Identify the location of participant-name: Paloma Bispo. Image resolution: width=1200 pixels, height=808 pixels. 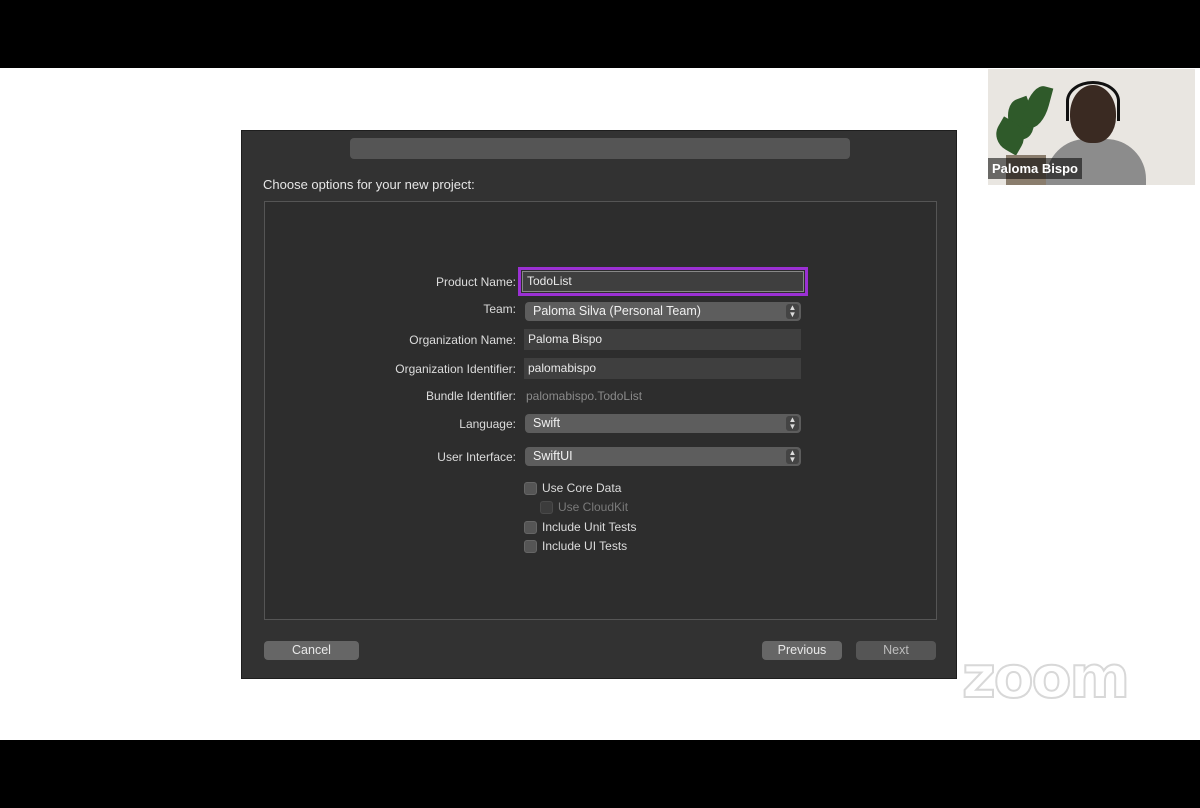
(1035, 168).